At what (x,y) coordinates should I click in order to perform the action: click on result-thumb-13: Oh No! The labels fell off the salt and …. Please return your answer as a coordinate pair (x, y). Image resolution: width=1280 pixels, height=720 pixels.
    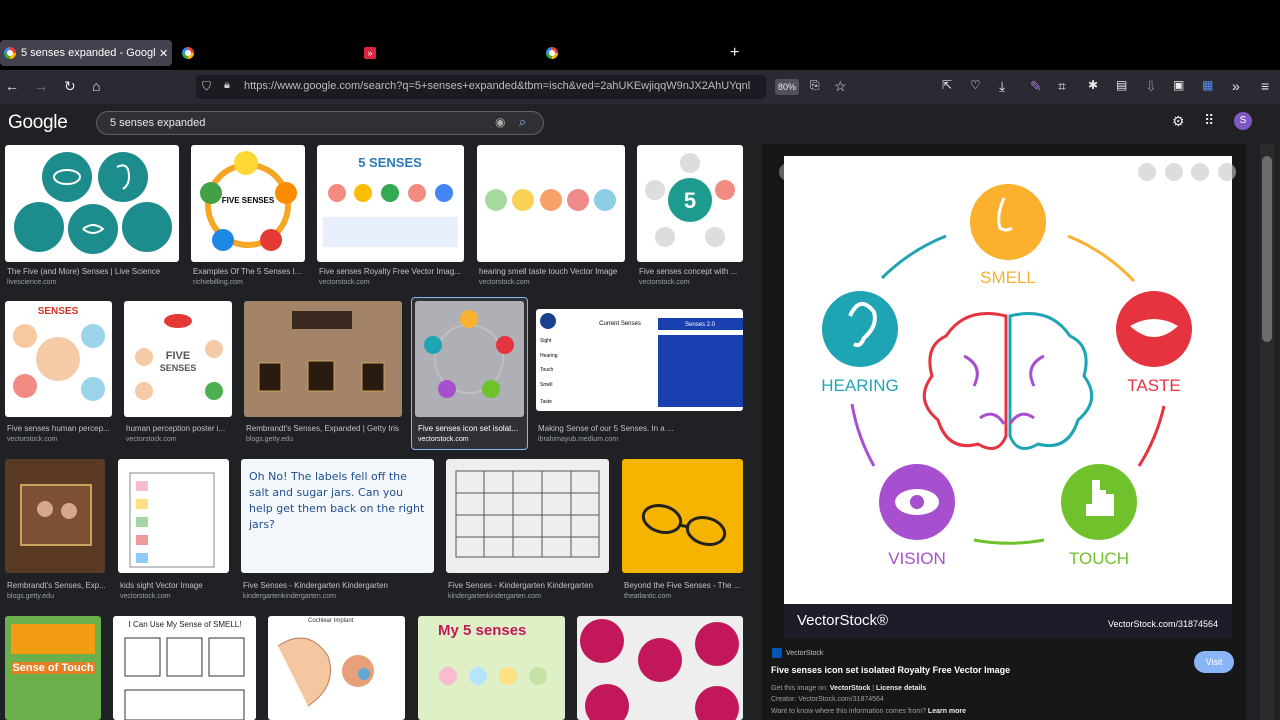
    Looking at the image, I should click on (337, 516).